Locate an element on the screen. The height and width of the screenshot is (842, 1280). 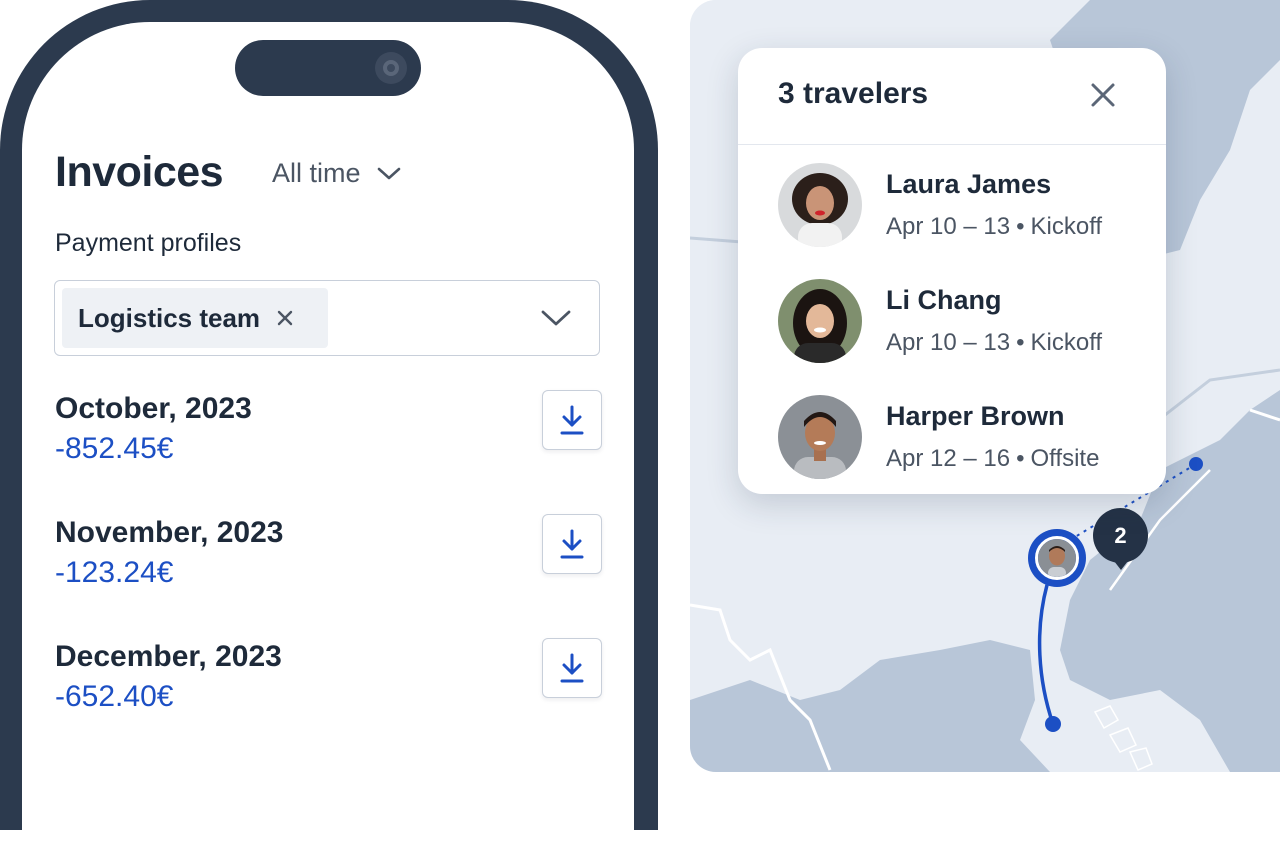
invoice-row: October, 2023 -852.45€ is located at coordinates (328, 435).